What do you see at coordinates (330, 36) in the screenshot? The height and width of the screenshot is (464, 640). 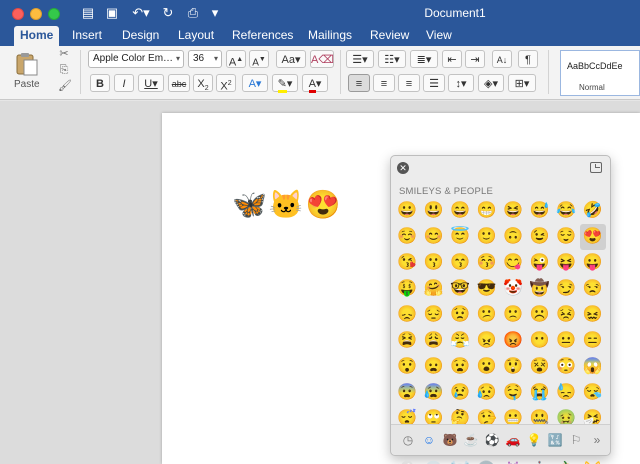 I see `tab-mailings: Mailings` at bounding box center [330, 36].